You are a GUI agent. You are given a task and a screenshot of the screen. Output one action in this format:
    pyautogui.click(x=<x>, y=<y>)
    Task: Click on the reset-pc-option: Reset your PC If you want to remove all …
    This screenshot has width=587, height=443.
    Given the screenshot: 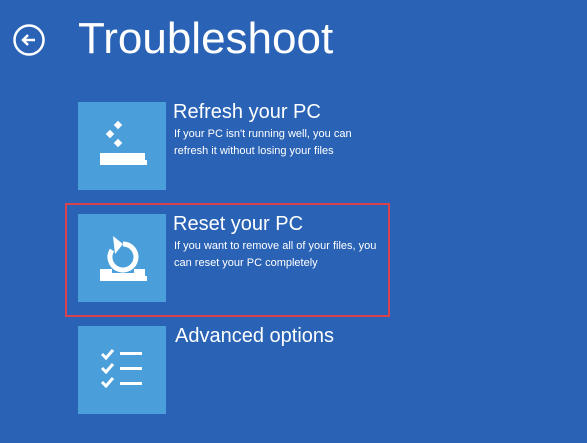 What is the action you would take?
    pyautogui.click(x=228, y=257)
    